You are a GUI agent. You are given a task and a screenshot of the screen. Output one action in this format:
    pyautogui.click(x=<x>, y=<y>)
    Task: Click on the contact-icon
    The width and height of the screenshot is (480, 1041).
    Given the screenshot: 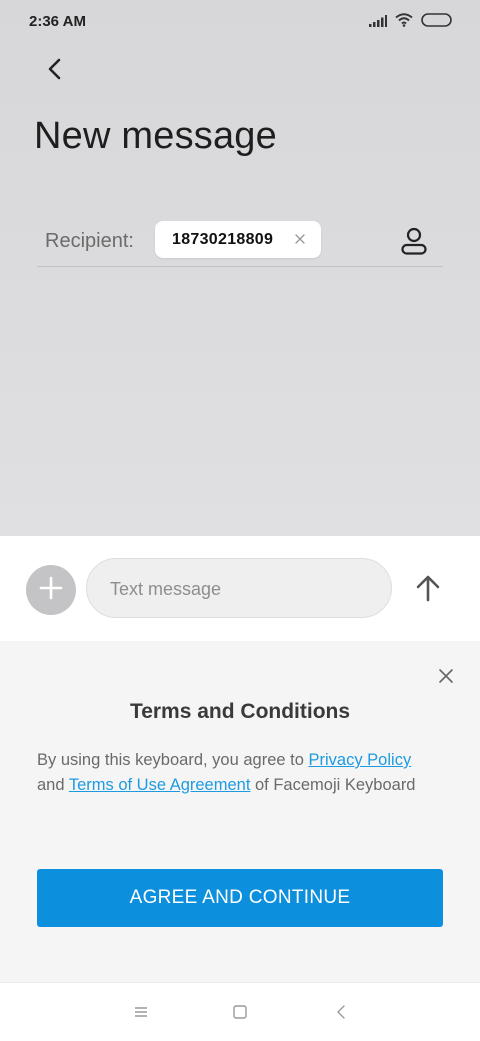 What is the action you would take?
    pyautogui.click(x=414, y=244)
    